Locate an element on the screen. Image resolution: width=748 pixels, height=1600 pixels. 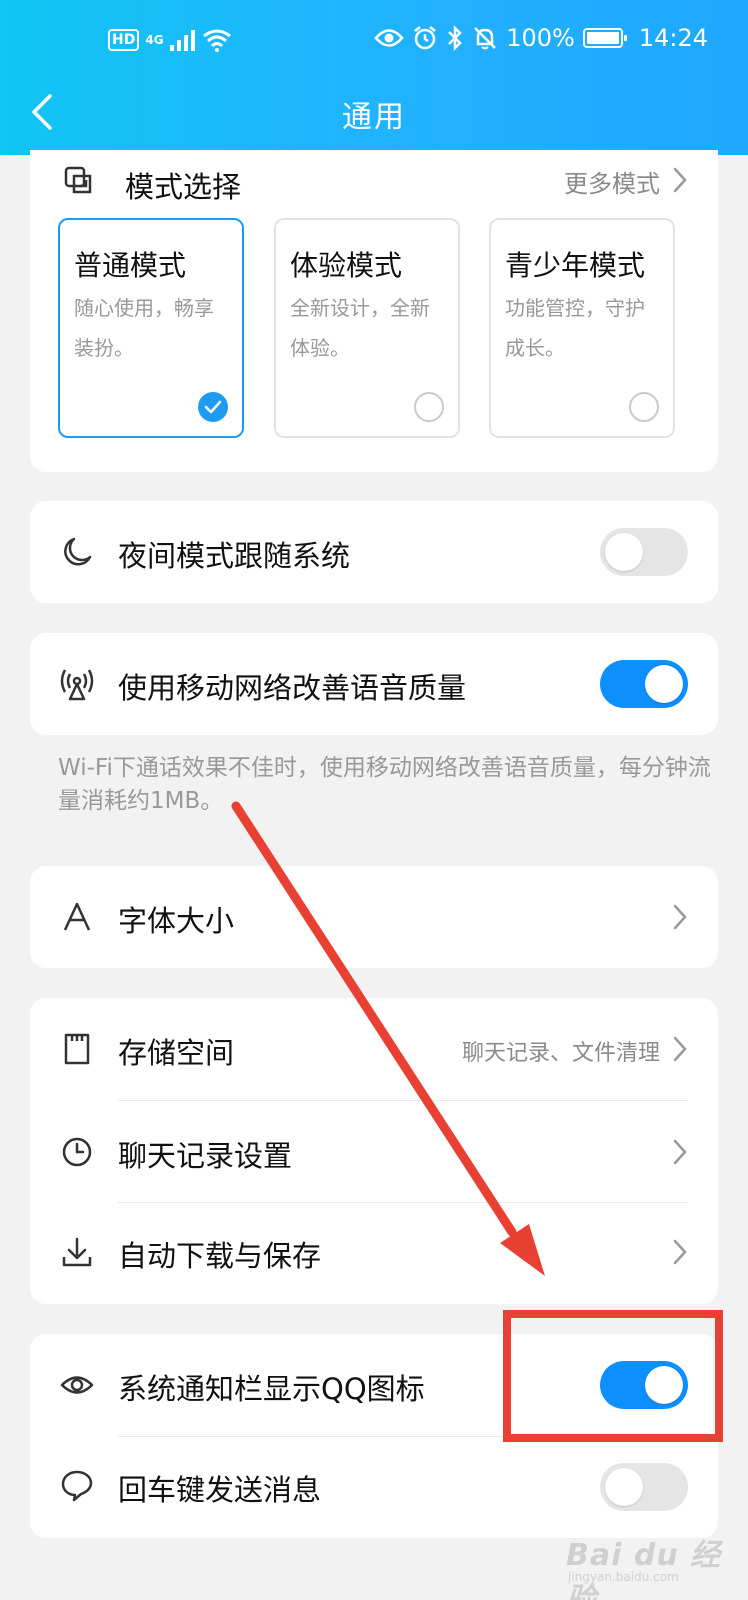
baidu-watermark: Bai du 经验 jingyan.baidu.com is located at coordinates (646, 1565).